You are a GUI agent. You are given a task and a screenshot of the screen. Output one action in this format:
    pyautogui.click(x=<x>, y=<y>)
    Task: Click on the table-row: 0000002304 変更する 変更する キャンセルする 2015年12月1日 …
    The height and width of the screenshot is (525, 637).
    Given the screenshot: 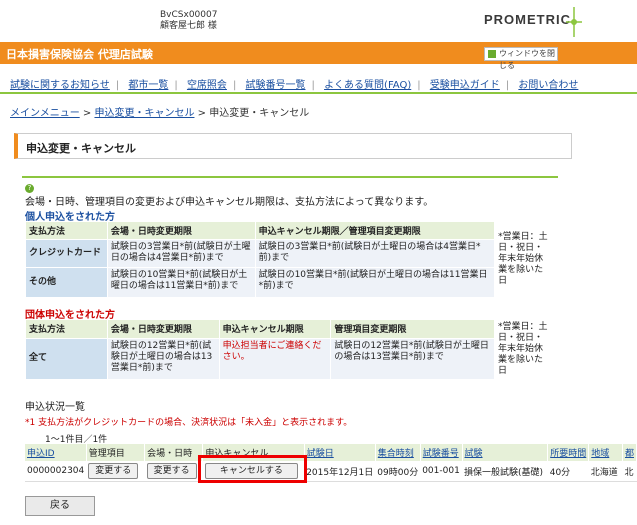 What is the action you would take?
    pyautogui.click(x=331, y=471)
    